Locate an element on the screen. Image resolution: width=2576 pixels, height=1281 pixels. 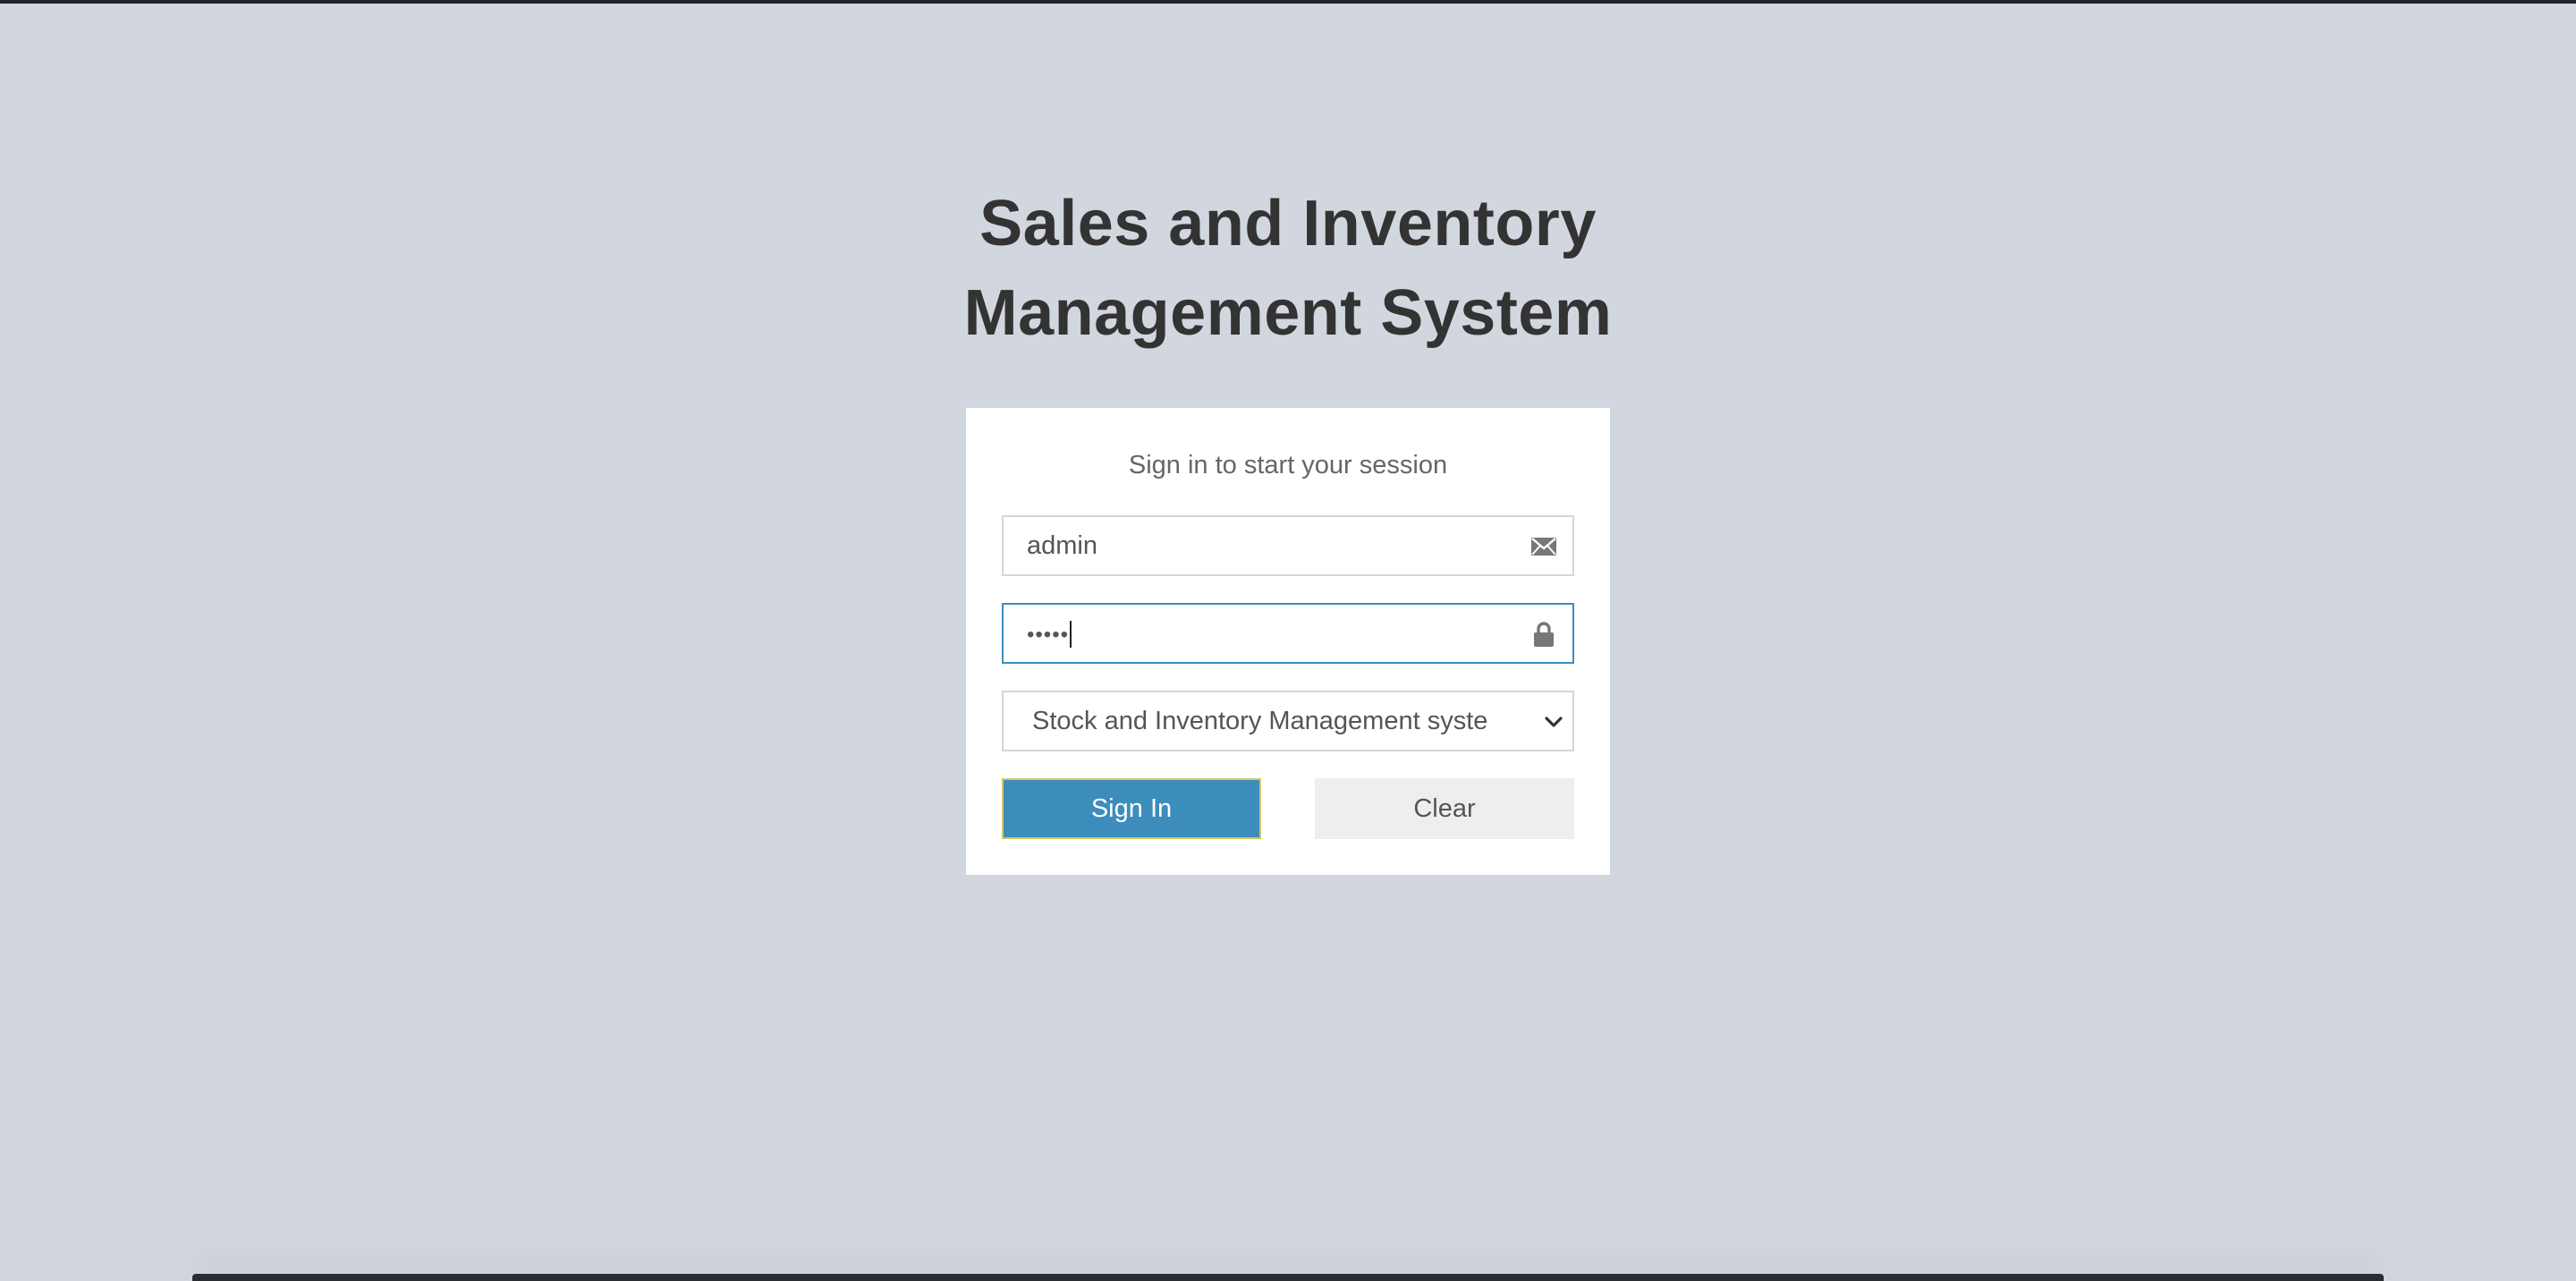
clear-button: Clear is located at coordinates (1444, 808).